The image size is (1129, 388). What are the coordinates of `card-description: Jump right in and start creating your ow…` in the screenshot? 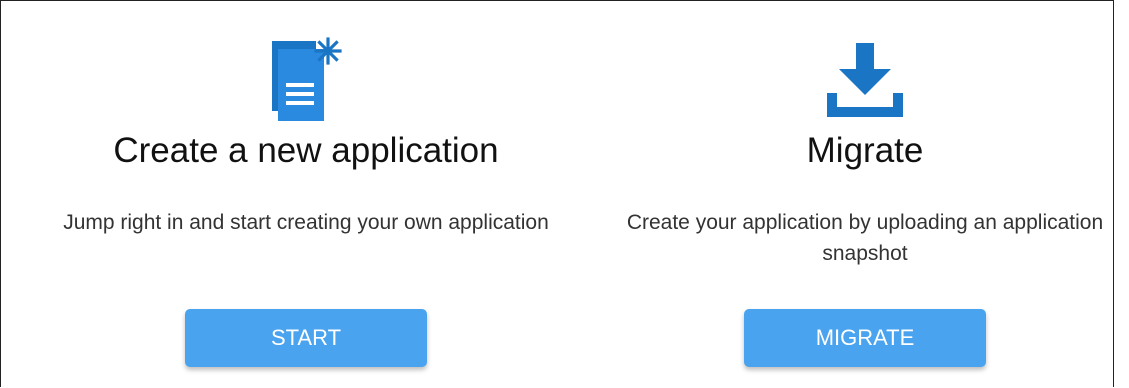 It's located at (306, 222).